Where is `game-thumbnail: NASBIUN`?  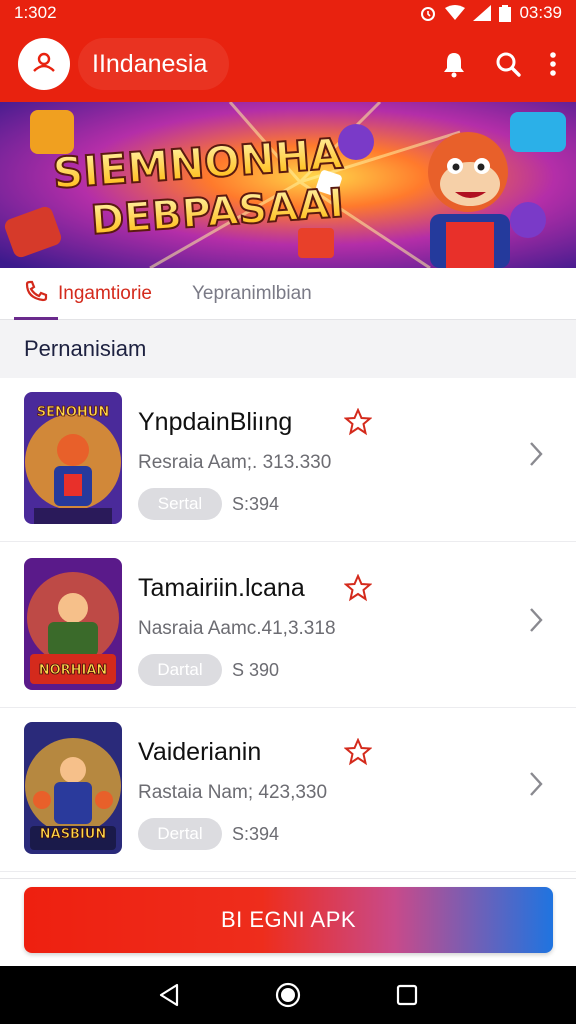 game-thumbnail: NASBIUN is located at coordinates (73, 788).